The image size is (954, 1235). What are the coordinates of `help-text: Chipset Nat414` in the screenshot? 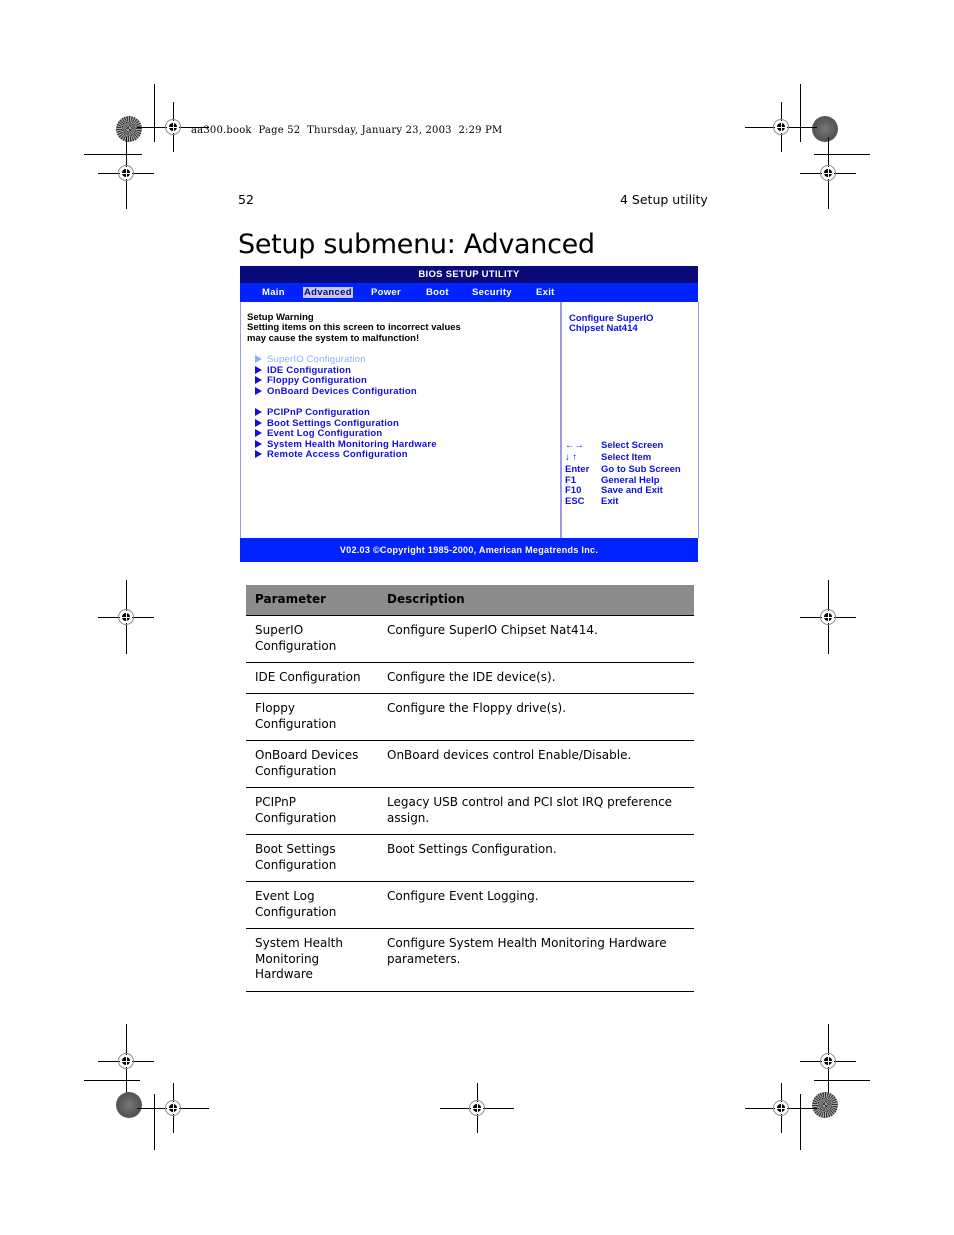 It's located at (603, 328).